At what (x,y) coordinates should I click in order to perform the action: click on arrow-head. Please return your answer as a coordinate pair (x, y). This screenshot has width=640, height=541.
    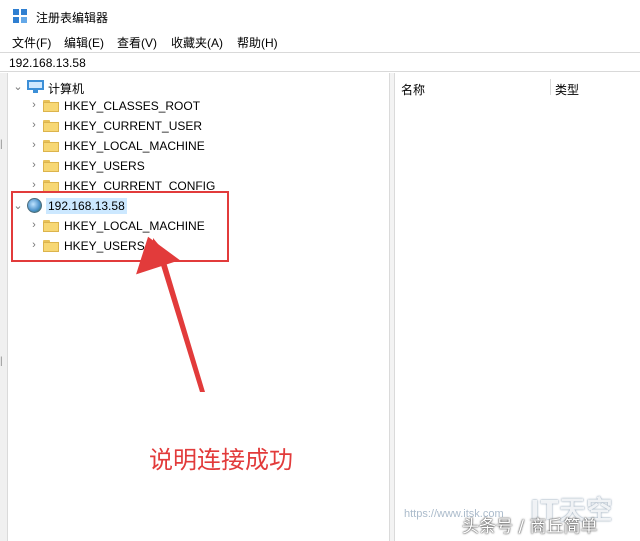
    Looking at the image, I should click on (158, 255).